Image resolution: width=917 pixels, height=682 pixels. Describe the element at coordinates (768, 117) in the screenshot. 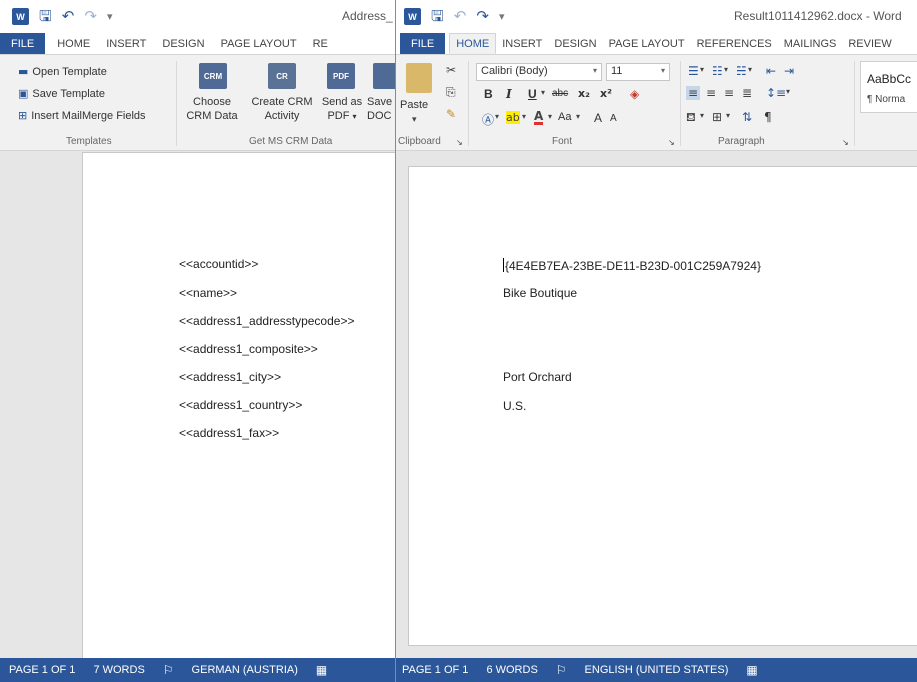

I see `show-formatting-marks-button: ¶` at that location.